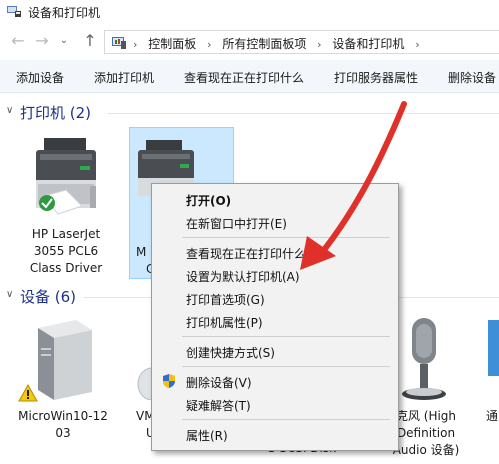 The width and height of the screenshot is (499, 464). I want to click on breadcrumb-all-items: 所有控制面板项, so click(264, 44).